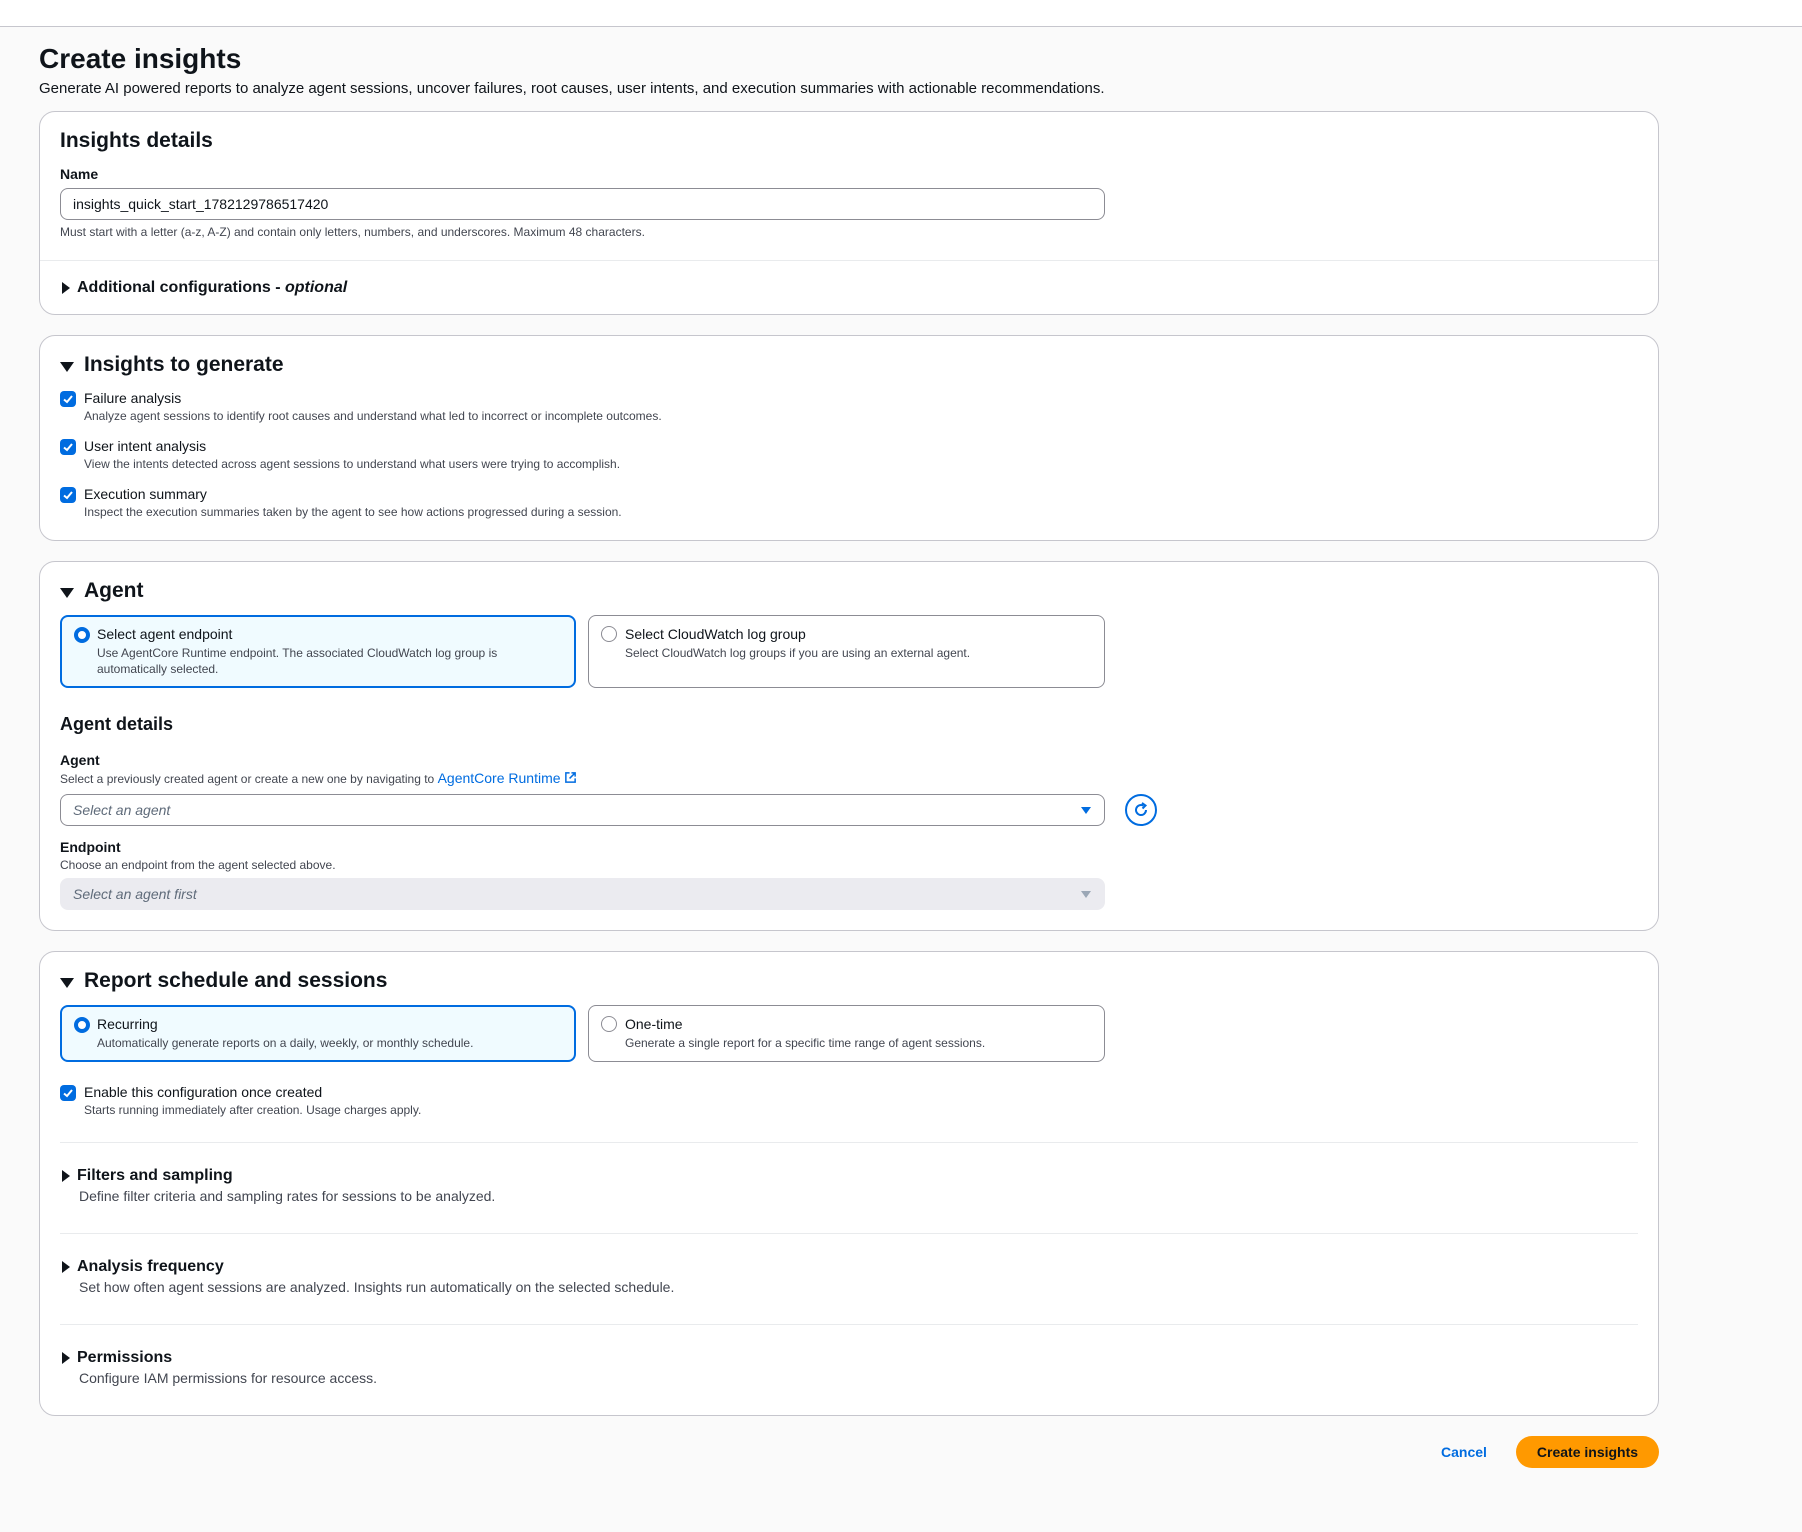  I want to click on analysis-frequency-toggle: Analysis frequency, so click(143, 1267).